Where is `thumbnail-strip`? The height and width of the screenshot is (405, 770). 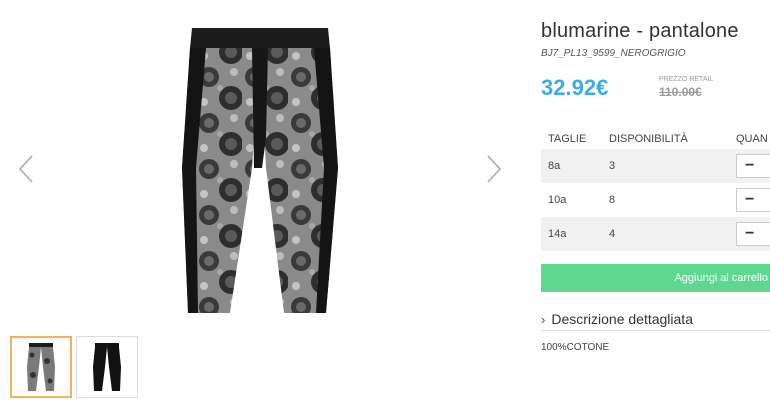 thumbnail-strip is located at coordinates (74, 367).